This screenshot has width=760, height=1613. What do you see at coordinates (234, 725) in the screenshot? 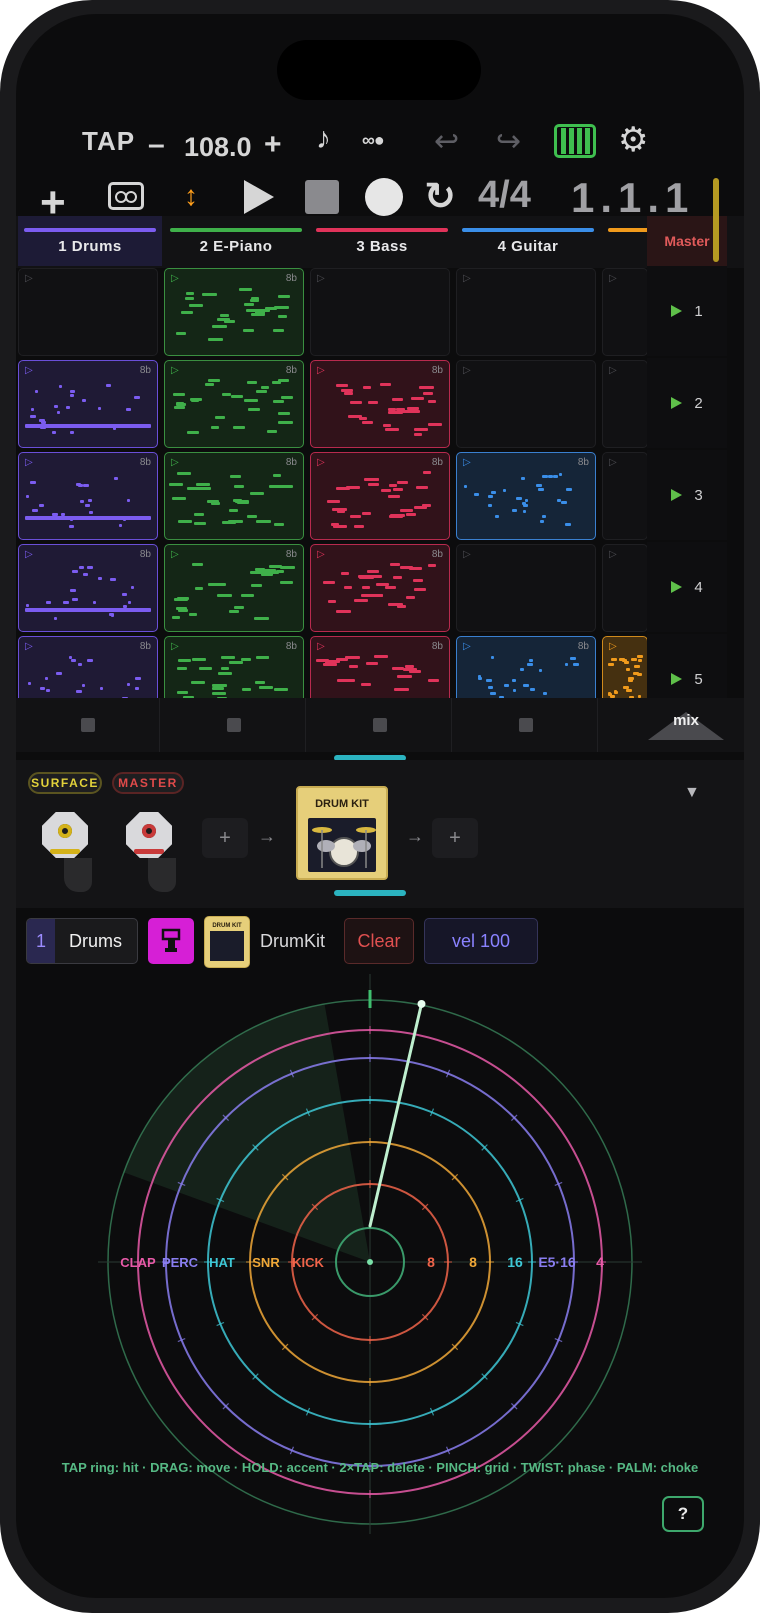
I see `stop-clip-button-epiano` at bounding box center [234, 725].